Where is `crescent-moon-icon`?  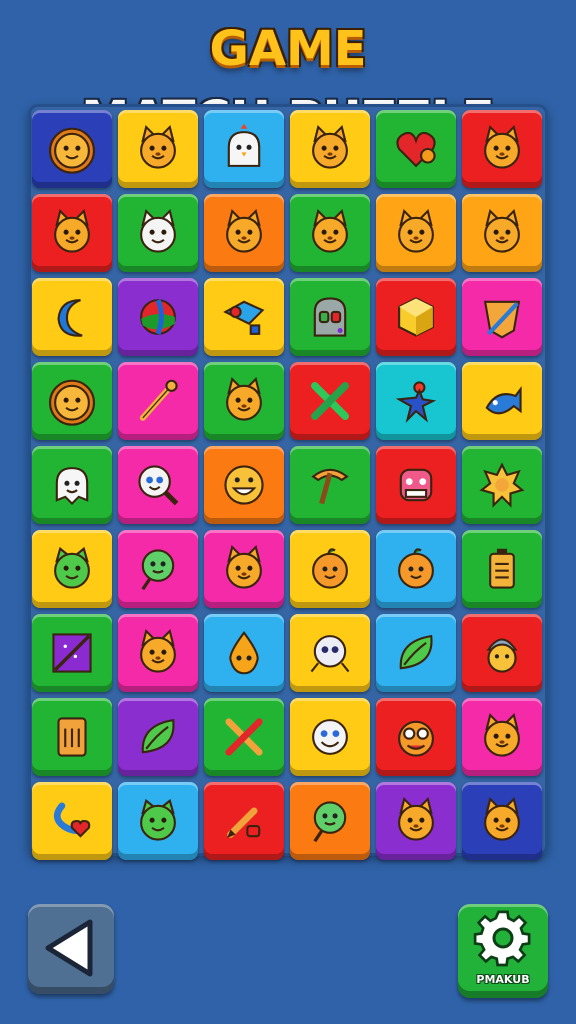 crescent-moon-icon is located at coordinates (70, 318).